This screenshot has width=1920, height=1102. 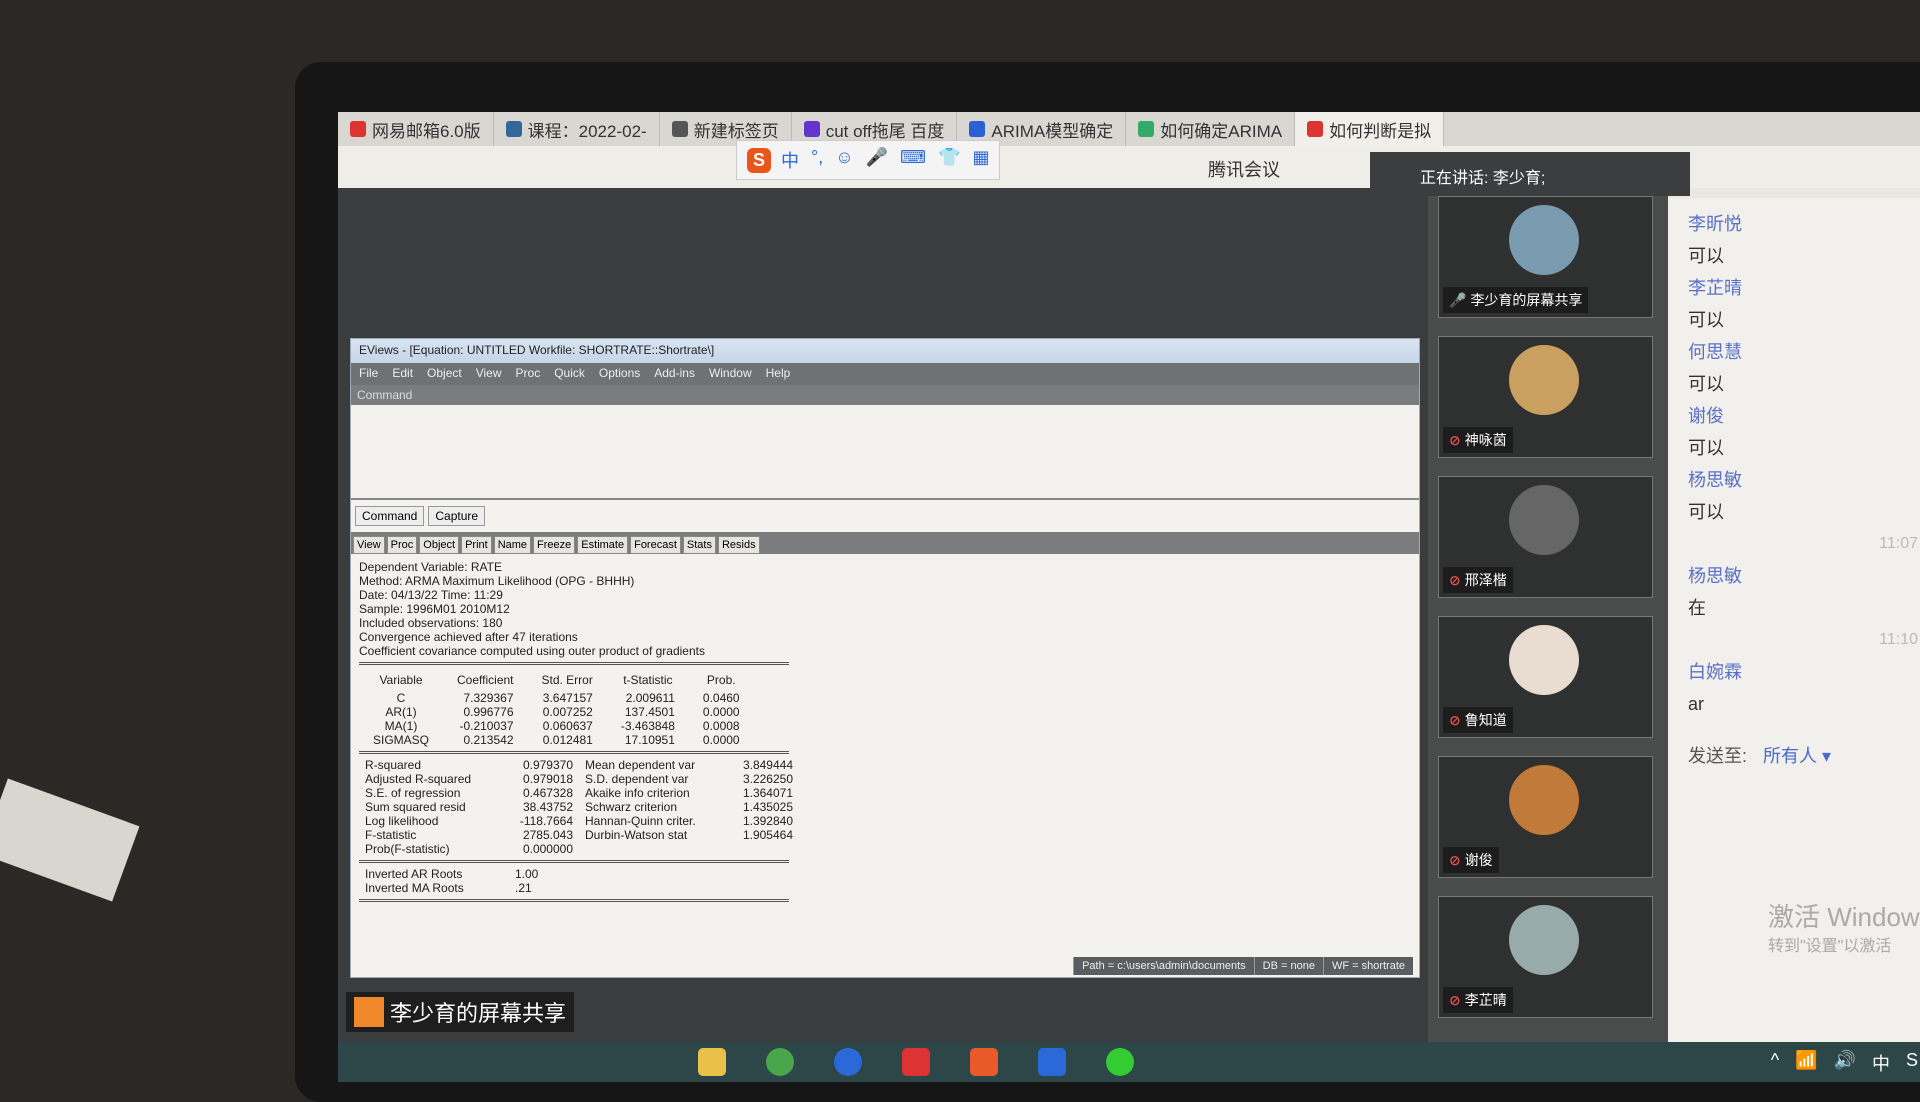 What do you see at coordinates (817, 160) in the screenshot?
I see `ime-button: °,` at bounding box center [817, 160].